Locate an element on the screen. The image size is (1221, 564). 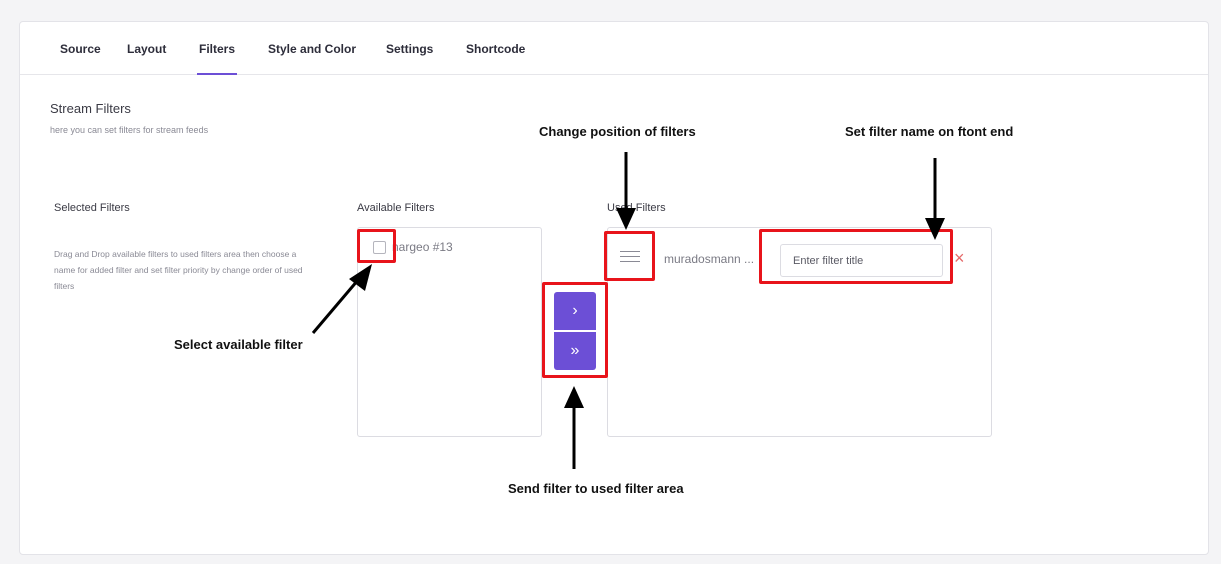
arrow-checkbox is located at coordinates (335, 306).